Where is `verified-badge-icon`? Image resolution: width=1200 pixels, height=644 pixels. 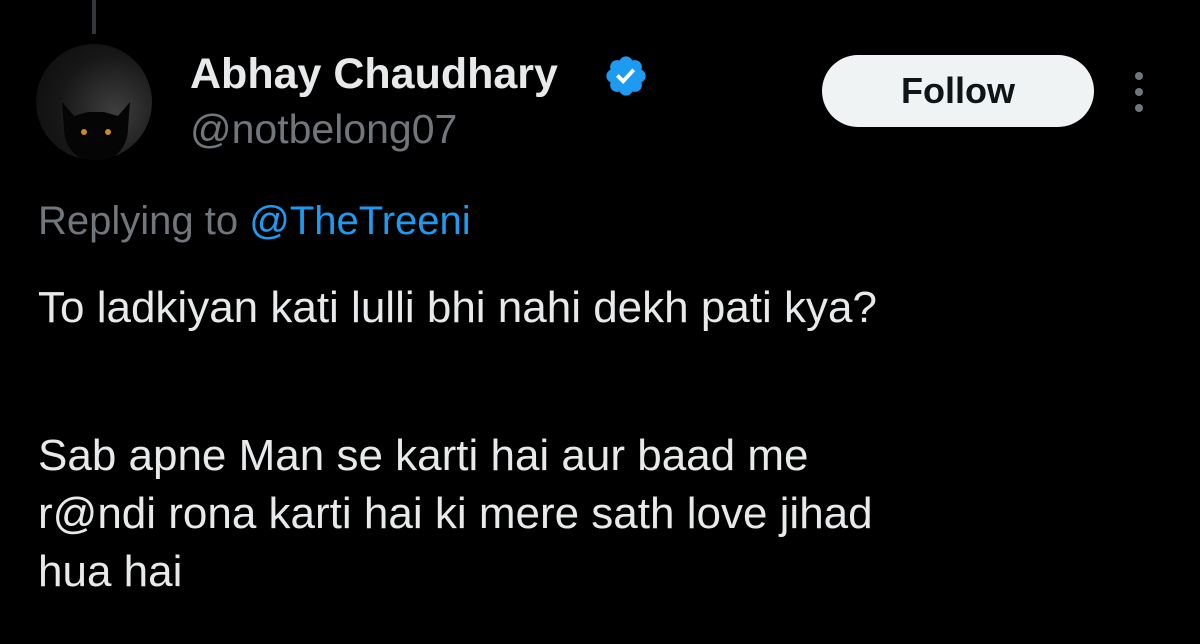 verified-badge-icon is located at coordinates (626, 76).